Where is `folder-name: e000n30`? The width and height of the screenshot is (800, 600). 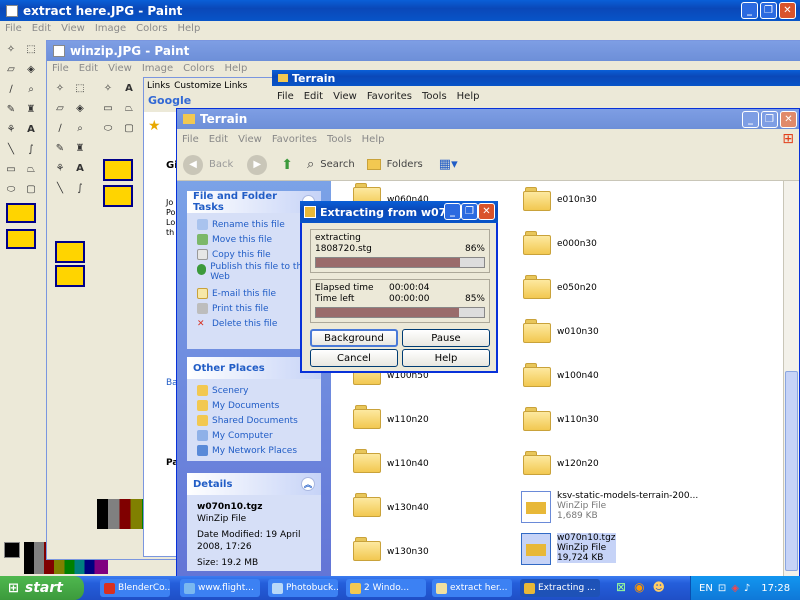
folder-name: e000n30 is located at coordinates (577, 244).